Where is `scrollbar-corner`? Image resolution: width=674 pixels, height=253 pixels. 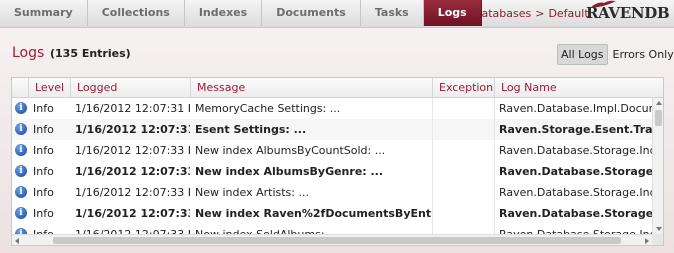 scrollbar-corner is located at coordinates (657, 239).